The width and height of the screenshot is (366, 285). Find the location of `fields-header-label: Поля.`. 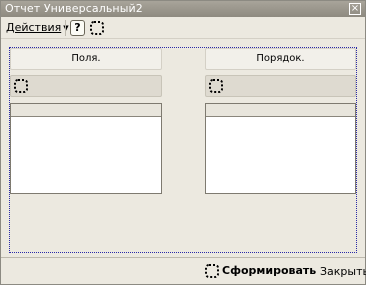

fields-header-label: Поля. is located at coordinates (86, 58).